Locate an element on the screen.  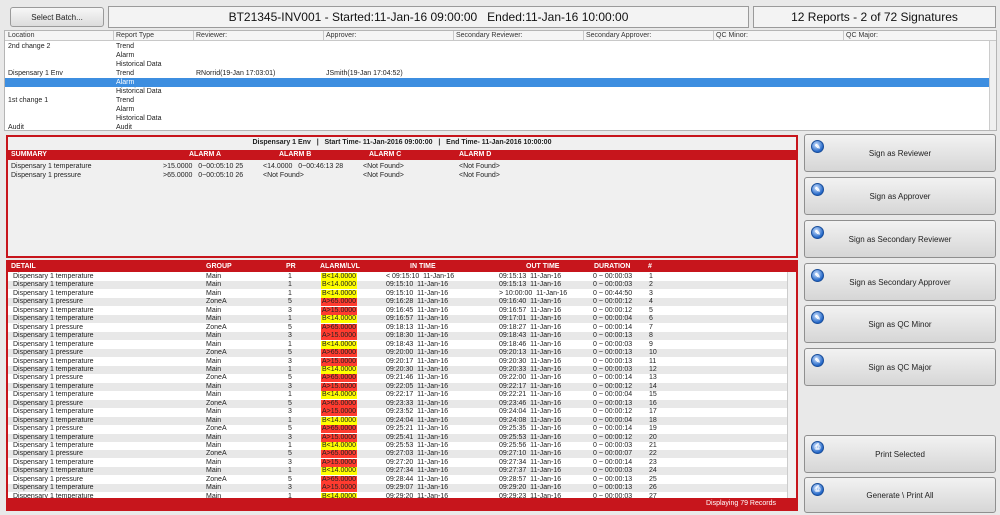
report-row: 2nd change 2 Trend is located at coordinates (498, 46).